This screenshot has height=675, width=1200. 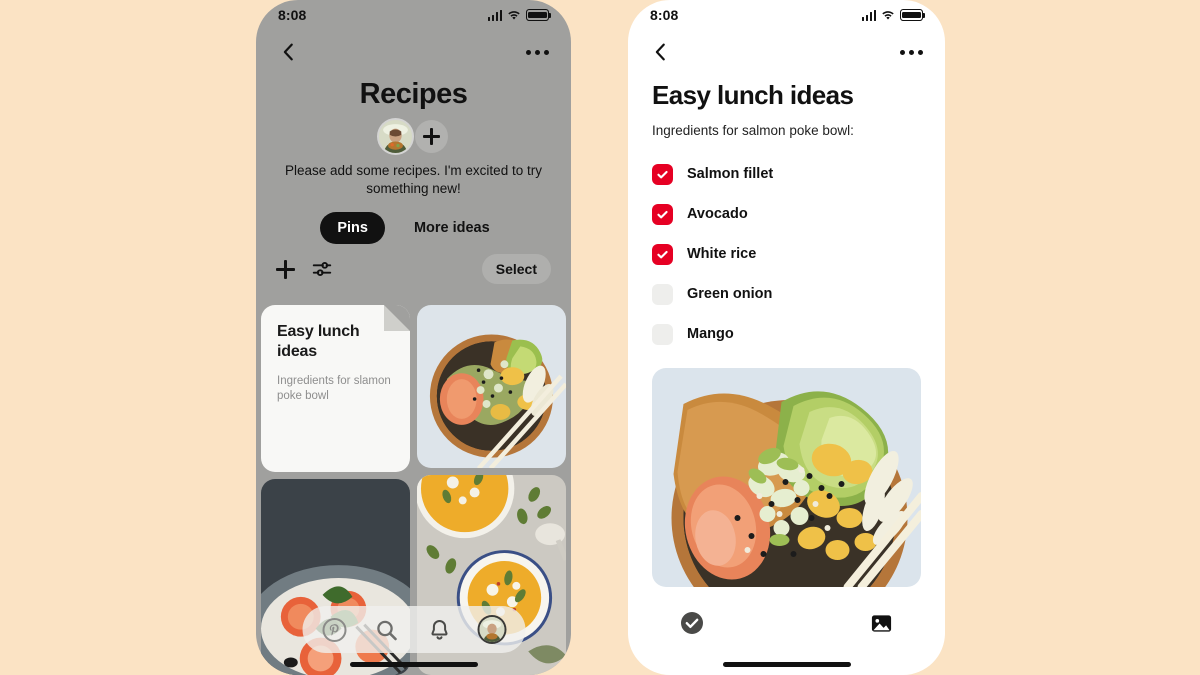 I want to click on board-toolbar: Select, so click(x=413, y=269).